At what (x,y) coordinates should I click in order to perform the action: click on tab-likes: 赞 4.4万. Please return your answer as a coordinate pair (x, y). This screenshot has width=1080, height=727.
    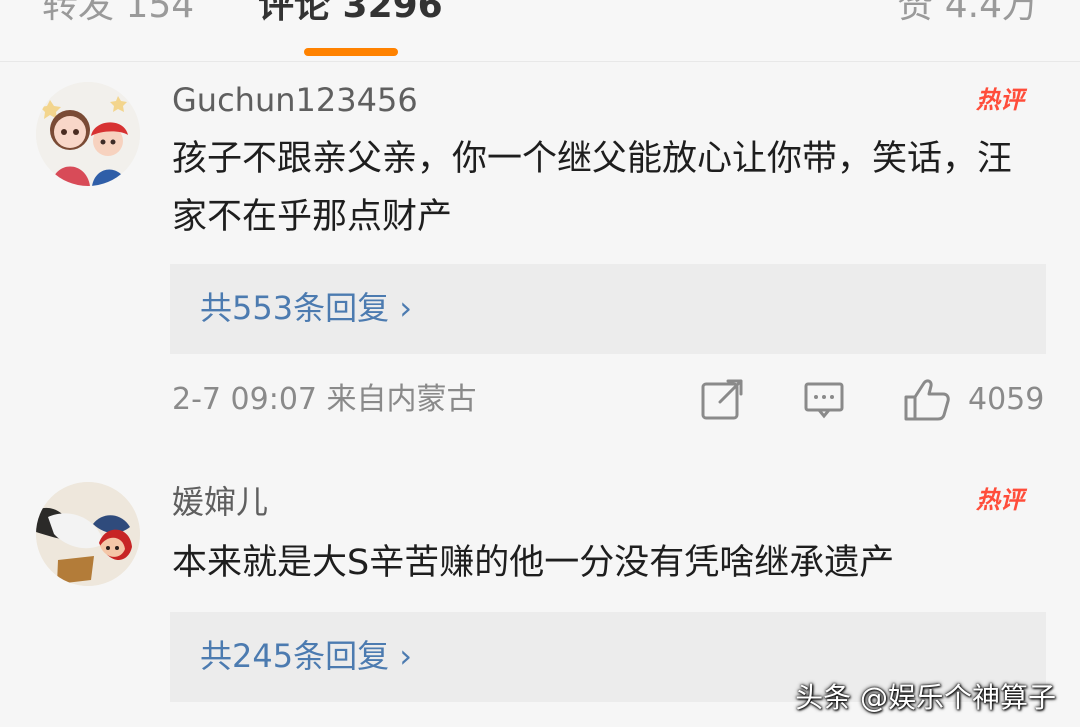
    Looking at the image, I should click on (967, 14).